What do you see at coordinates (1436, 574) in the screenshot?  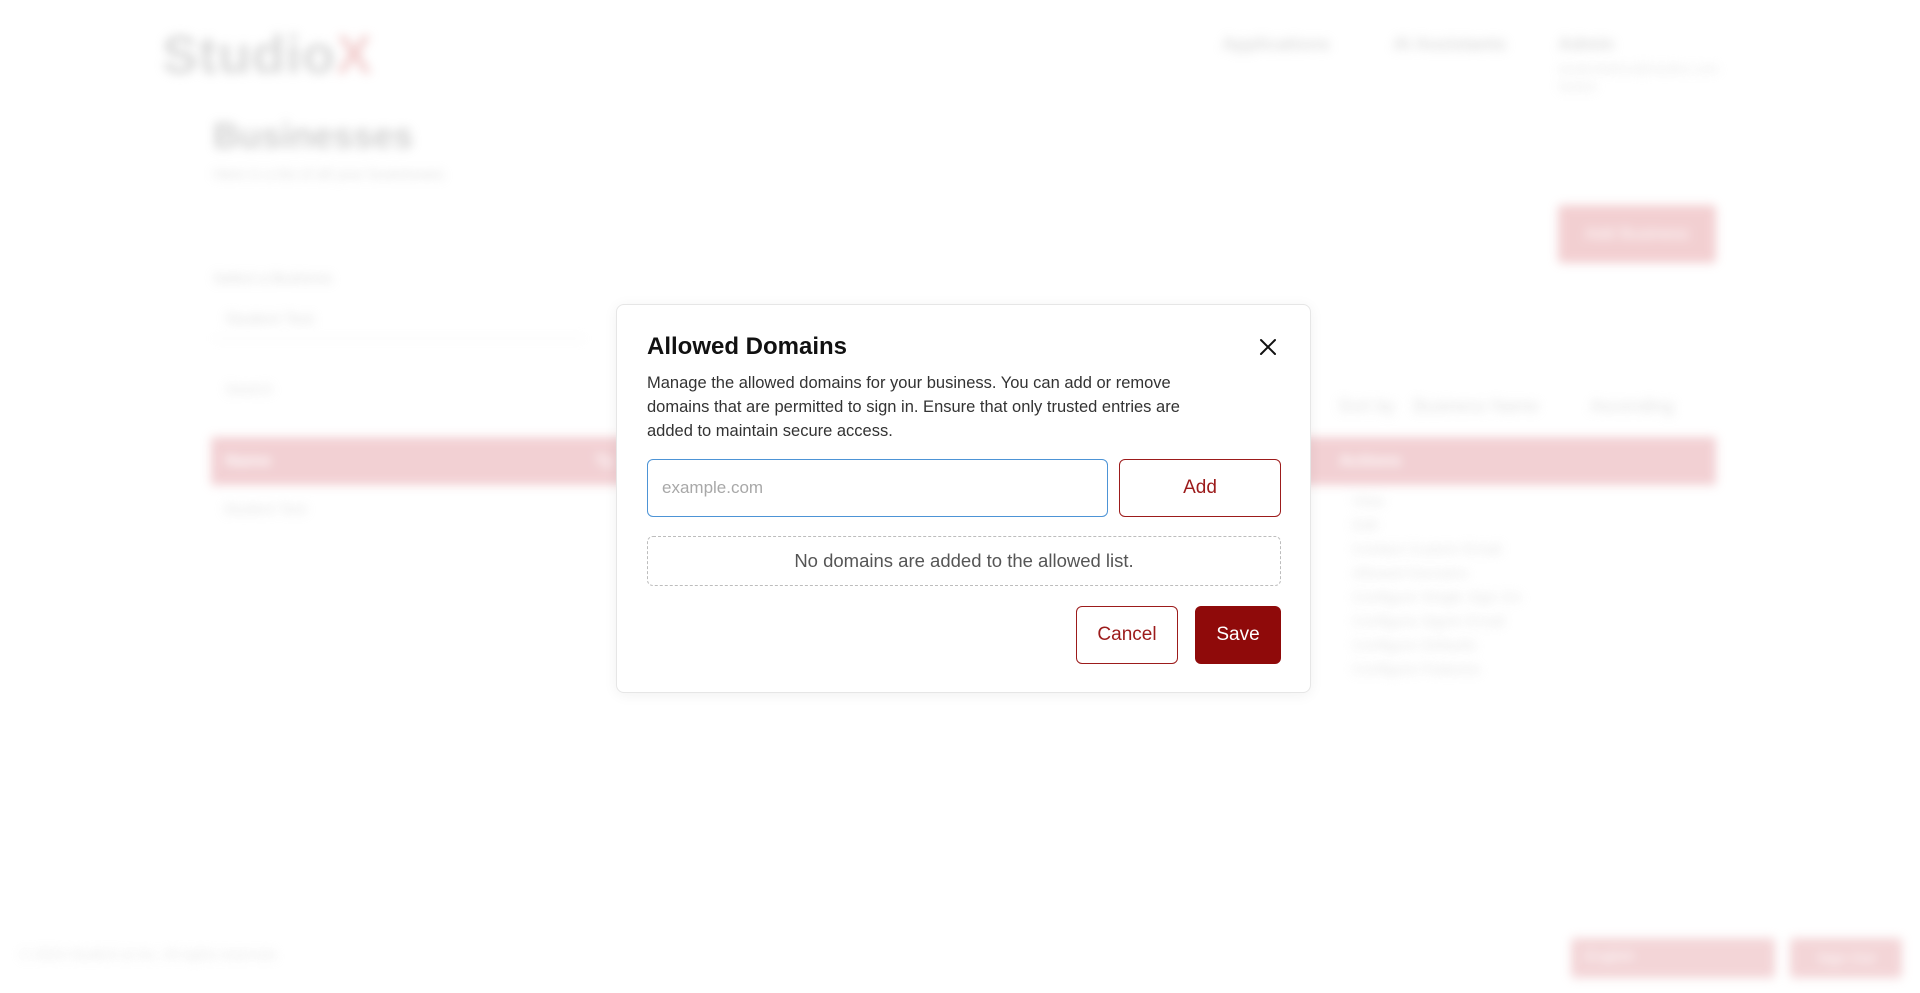 I see `action-link-allowed-domains: Allowed Domains` at bounding box center [1436, 574].